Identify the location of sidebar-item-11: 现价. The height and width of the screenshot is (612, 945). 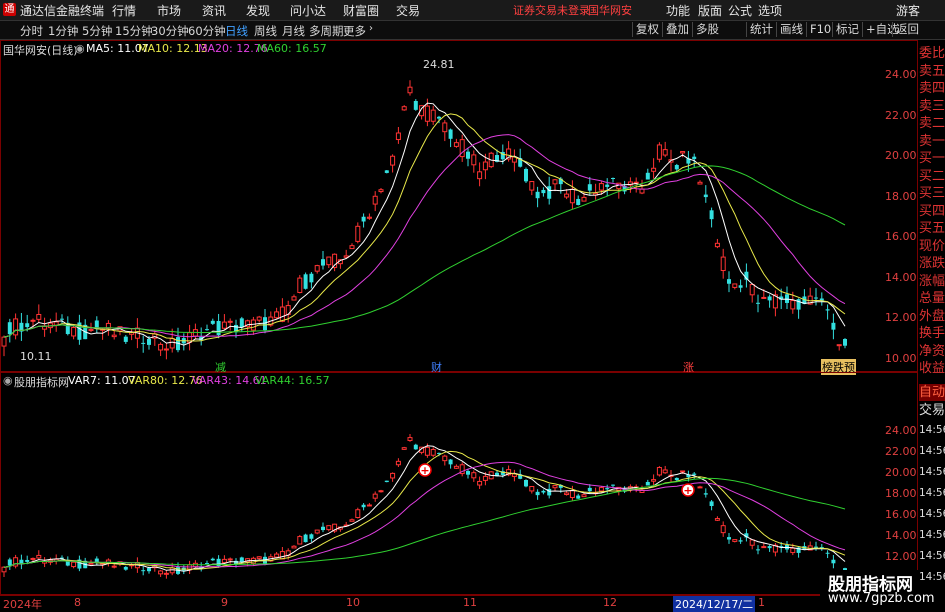
(932, 246).